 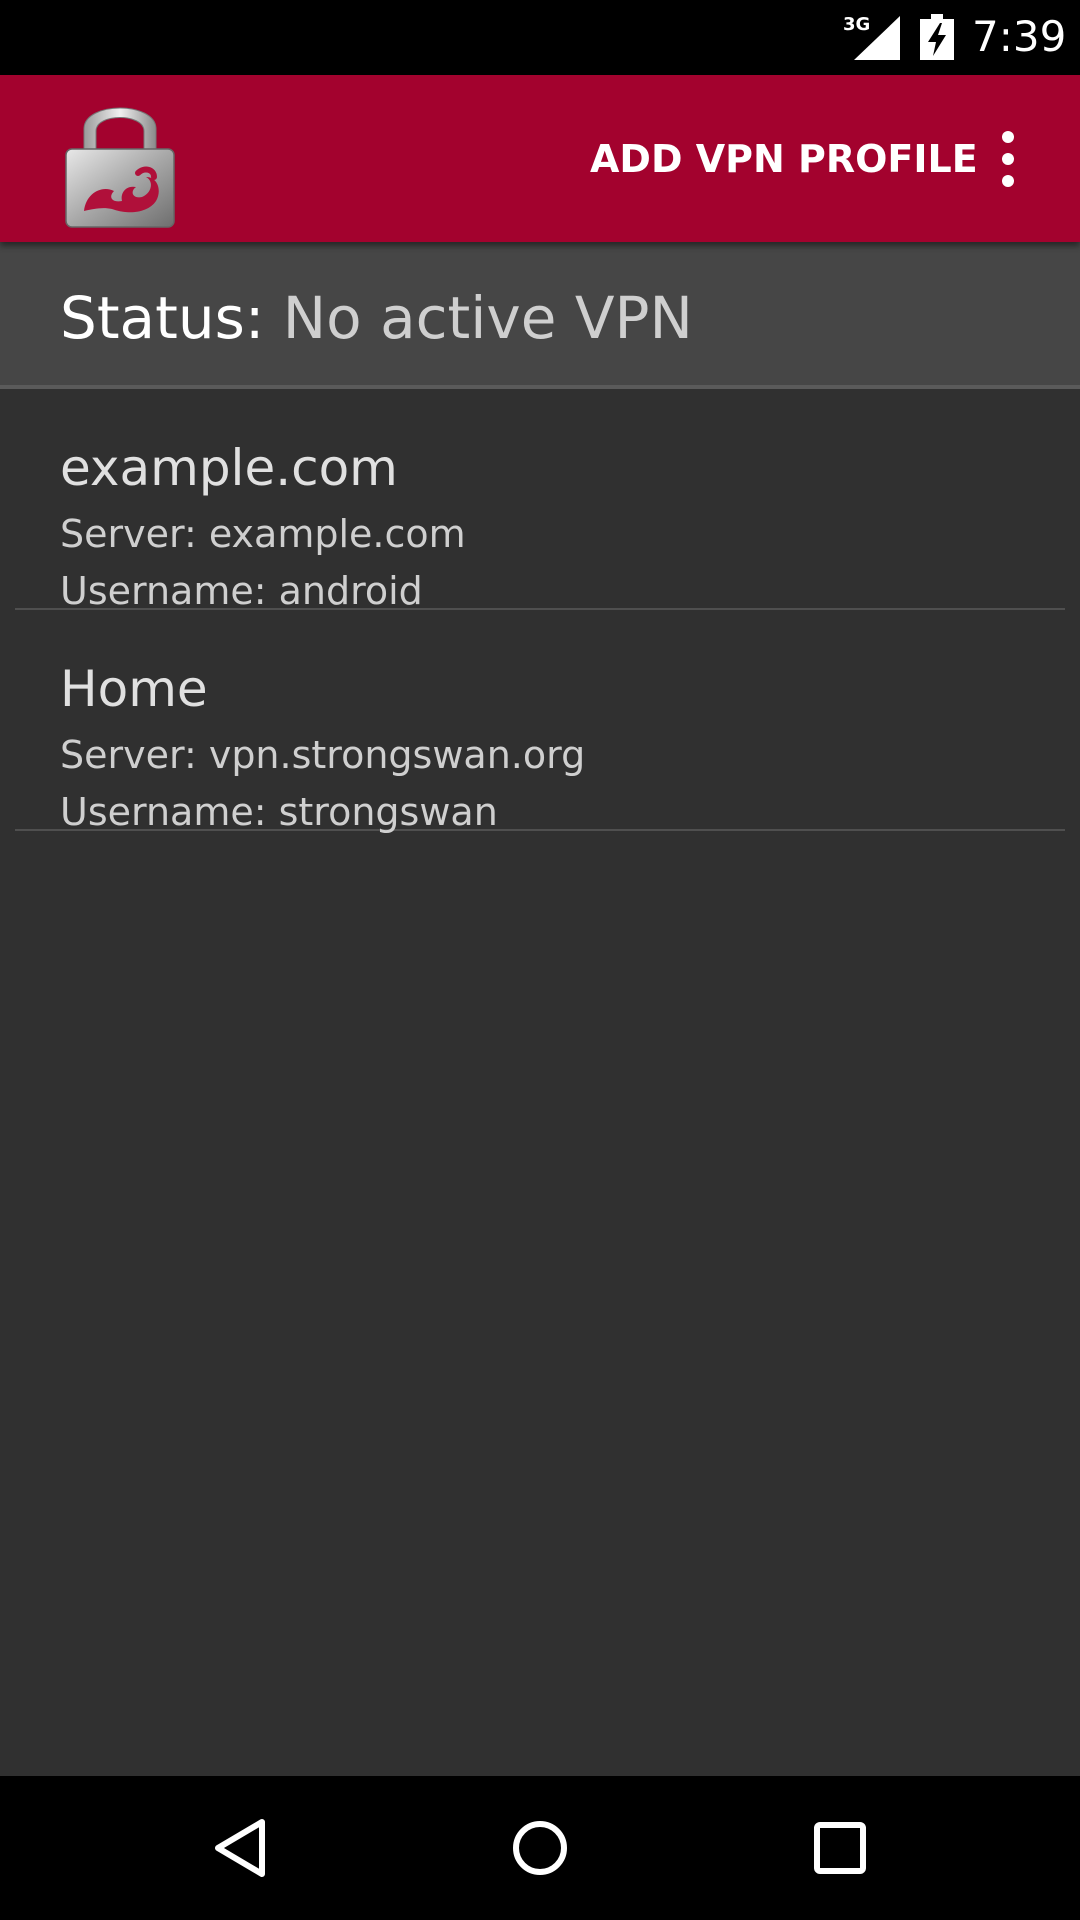 I want to click on battery-charging-icon, so click(x=937, y=37).